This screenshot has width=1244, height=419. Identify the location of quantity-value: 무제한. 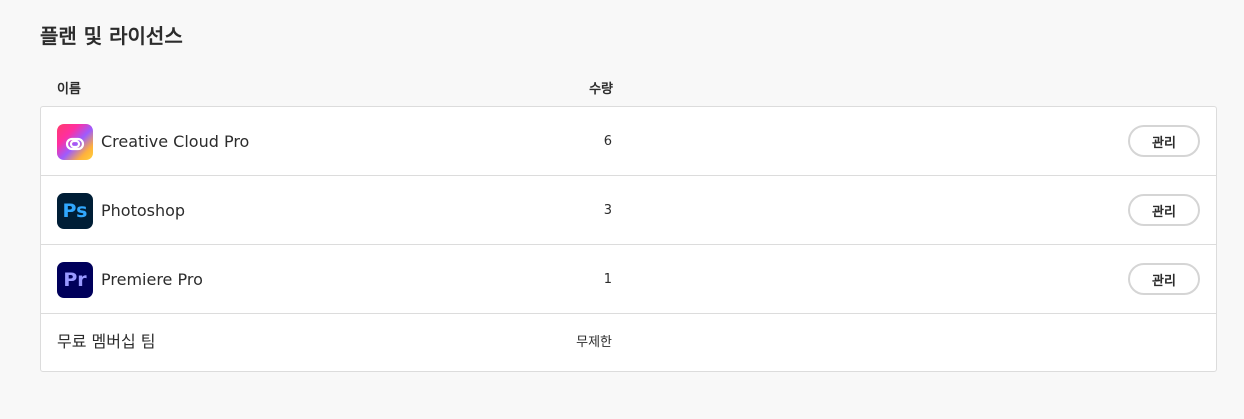
(594, 342).